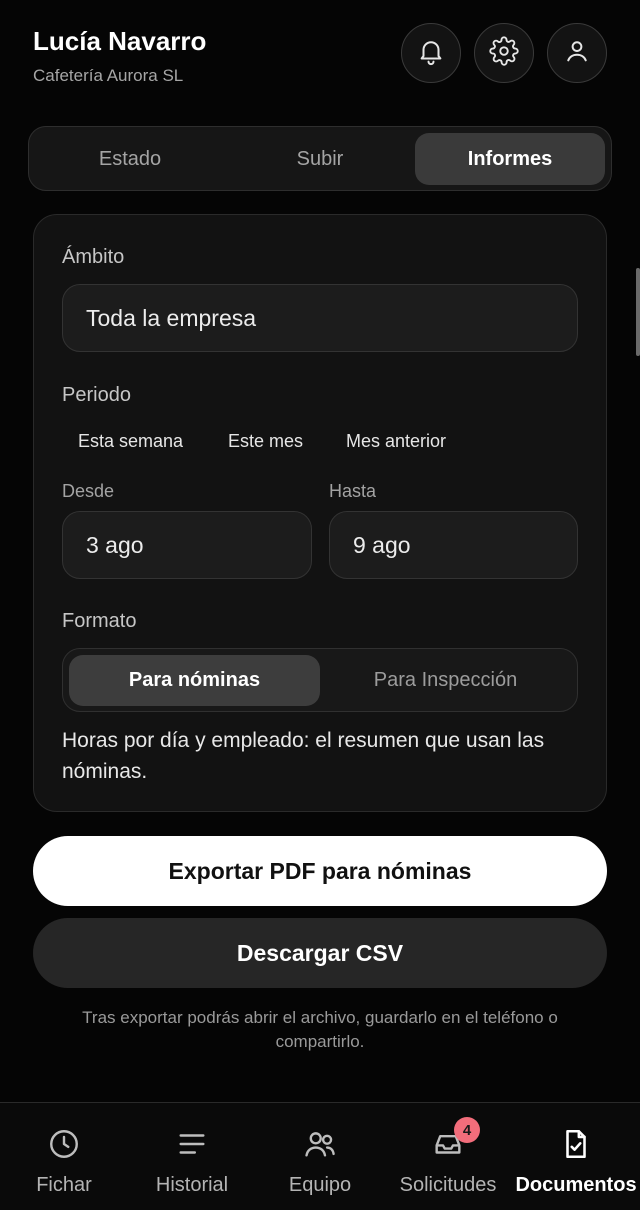 Image resolution: width=640 pixels, height=1210 pixels. What do you see at coordinates (194, 680) in the screenshot?
I see `format-option-payroll: Para nóminas` at bounding box center [194, 680].